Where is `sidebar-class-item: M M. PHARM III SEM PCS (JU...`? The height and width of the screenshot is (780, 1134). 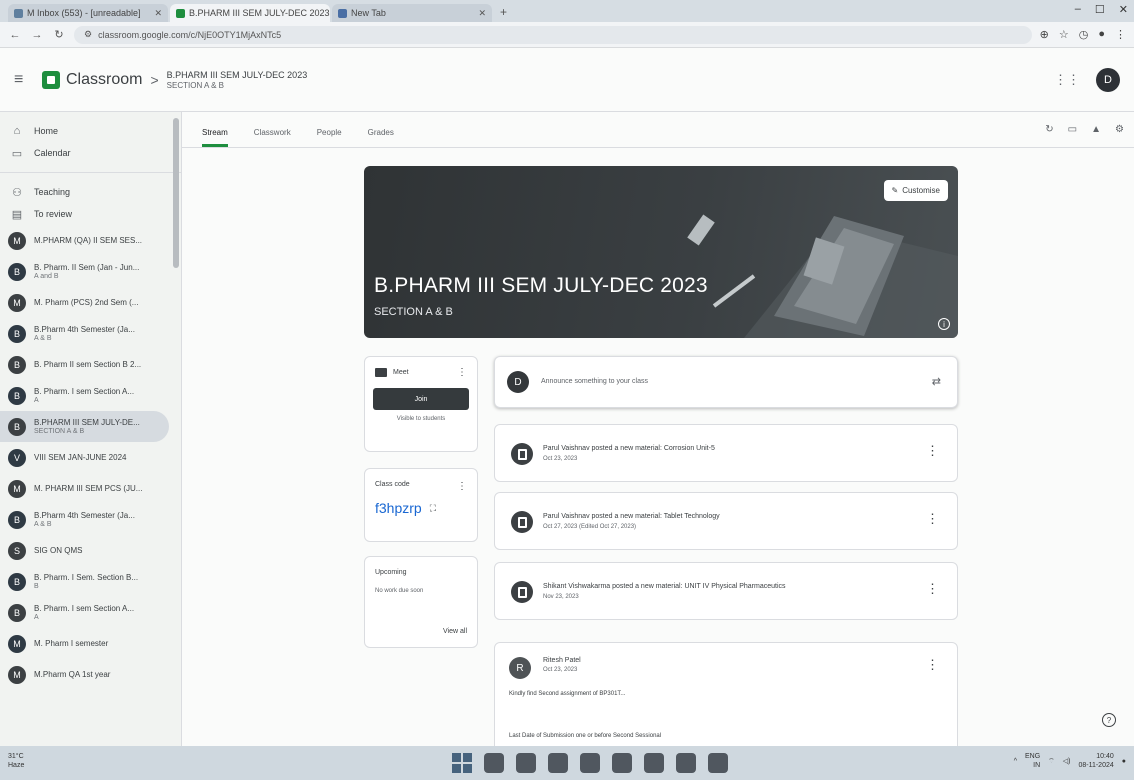 sidebar-class-item: M M. PHARM III SEM PCS (JU... is located at coordinates (90, 488).